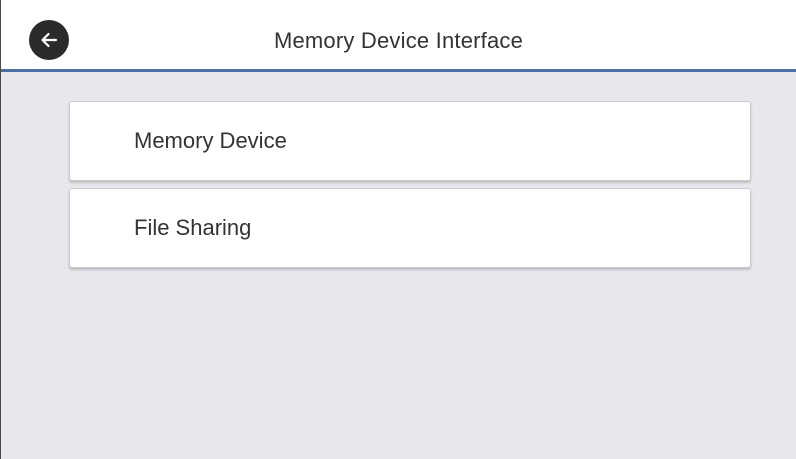 The image size is (796, 459). Describe the element at coordinates (398, 40) in the screenshot. I see `page-title: Memory Device Interface` at that location.